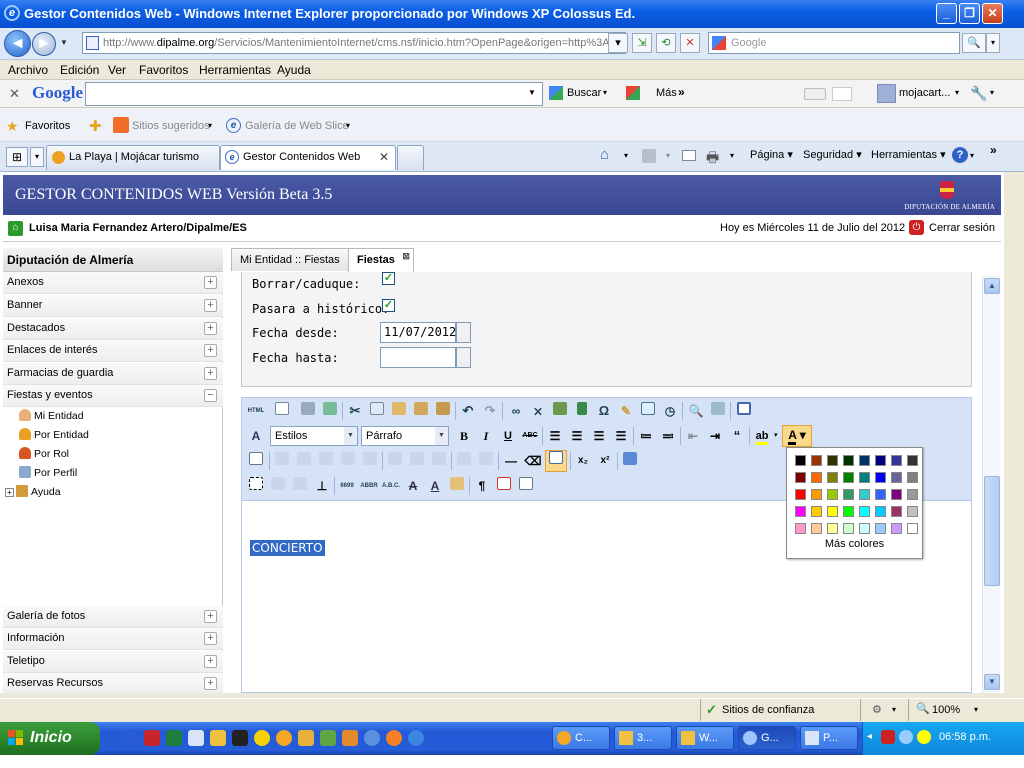 Image resolution: width=1024 pixels, height=768 pixels. Describe the element at coordinates (64, 42) in the screenshot. I see `history-dropdown-icon: ▼` at that location.